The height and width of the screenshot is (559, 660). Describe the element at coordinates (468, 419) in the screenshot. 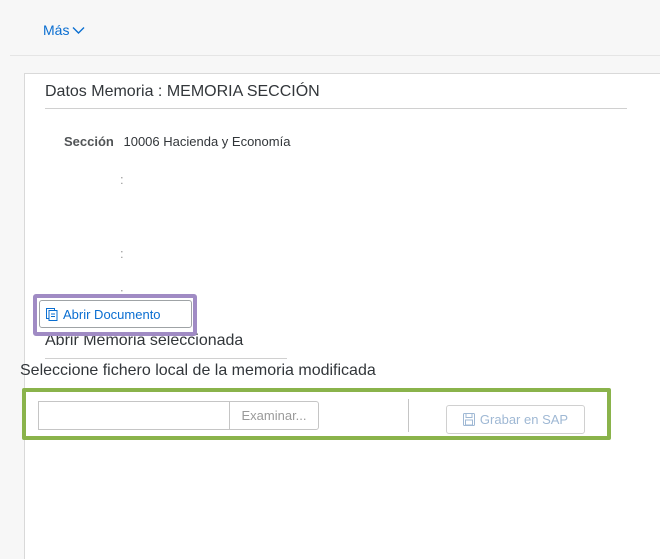

I see `save-icon` at that location.